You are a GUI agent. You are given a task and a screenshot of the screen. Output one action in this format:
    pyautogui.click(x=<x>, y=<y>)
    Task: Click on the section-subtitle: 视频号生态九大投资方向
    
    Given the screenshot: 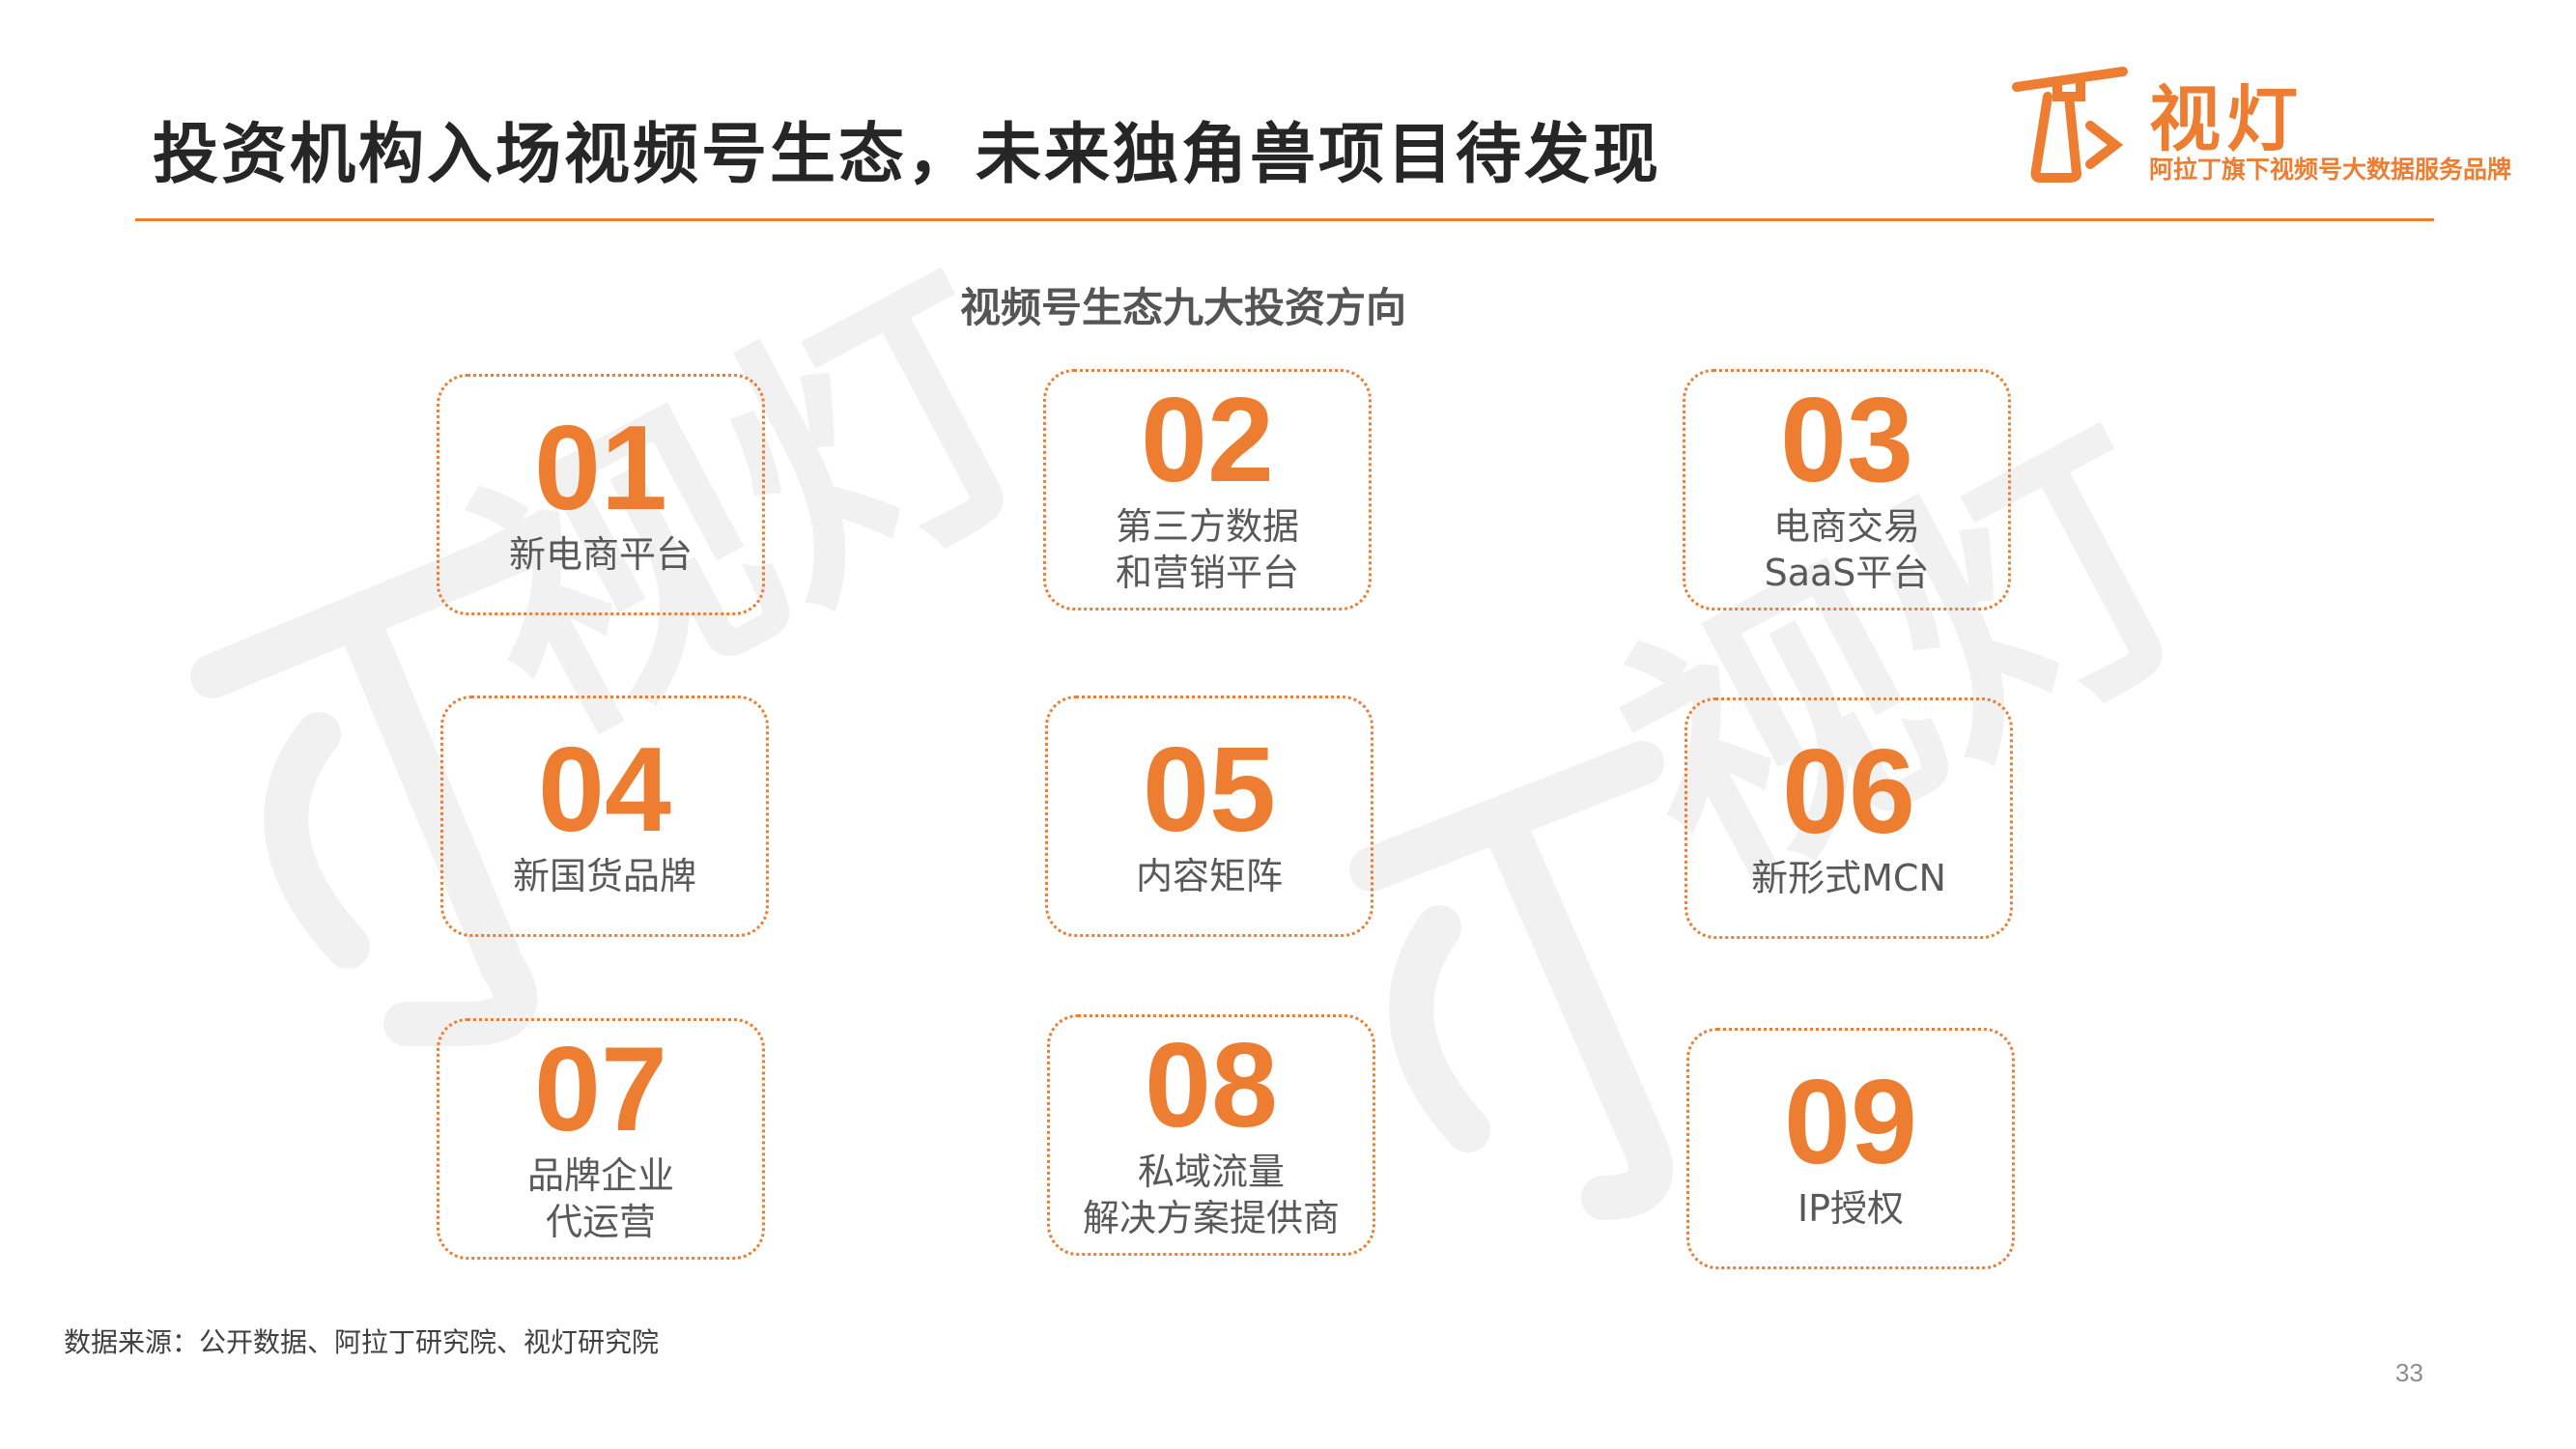 What is the action you would take?
    pyautogui.click(x=1182, y=307)
    